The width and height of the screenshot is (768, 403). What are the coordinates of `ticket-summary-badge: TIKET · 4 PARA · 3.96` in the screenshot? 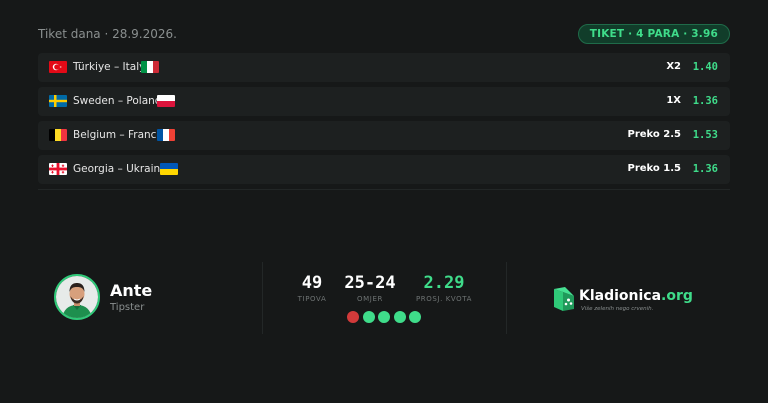 It's located at (653, 34).